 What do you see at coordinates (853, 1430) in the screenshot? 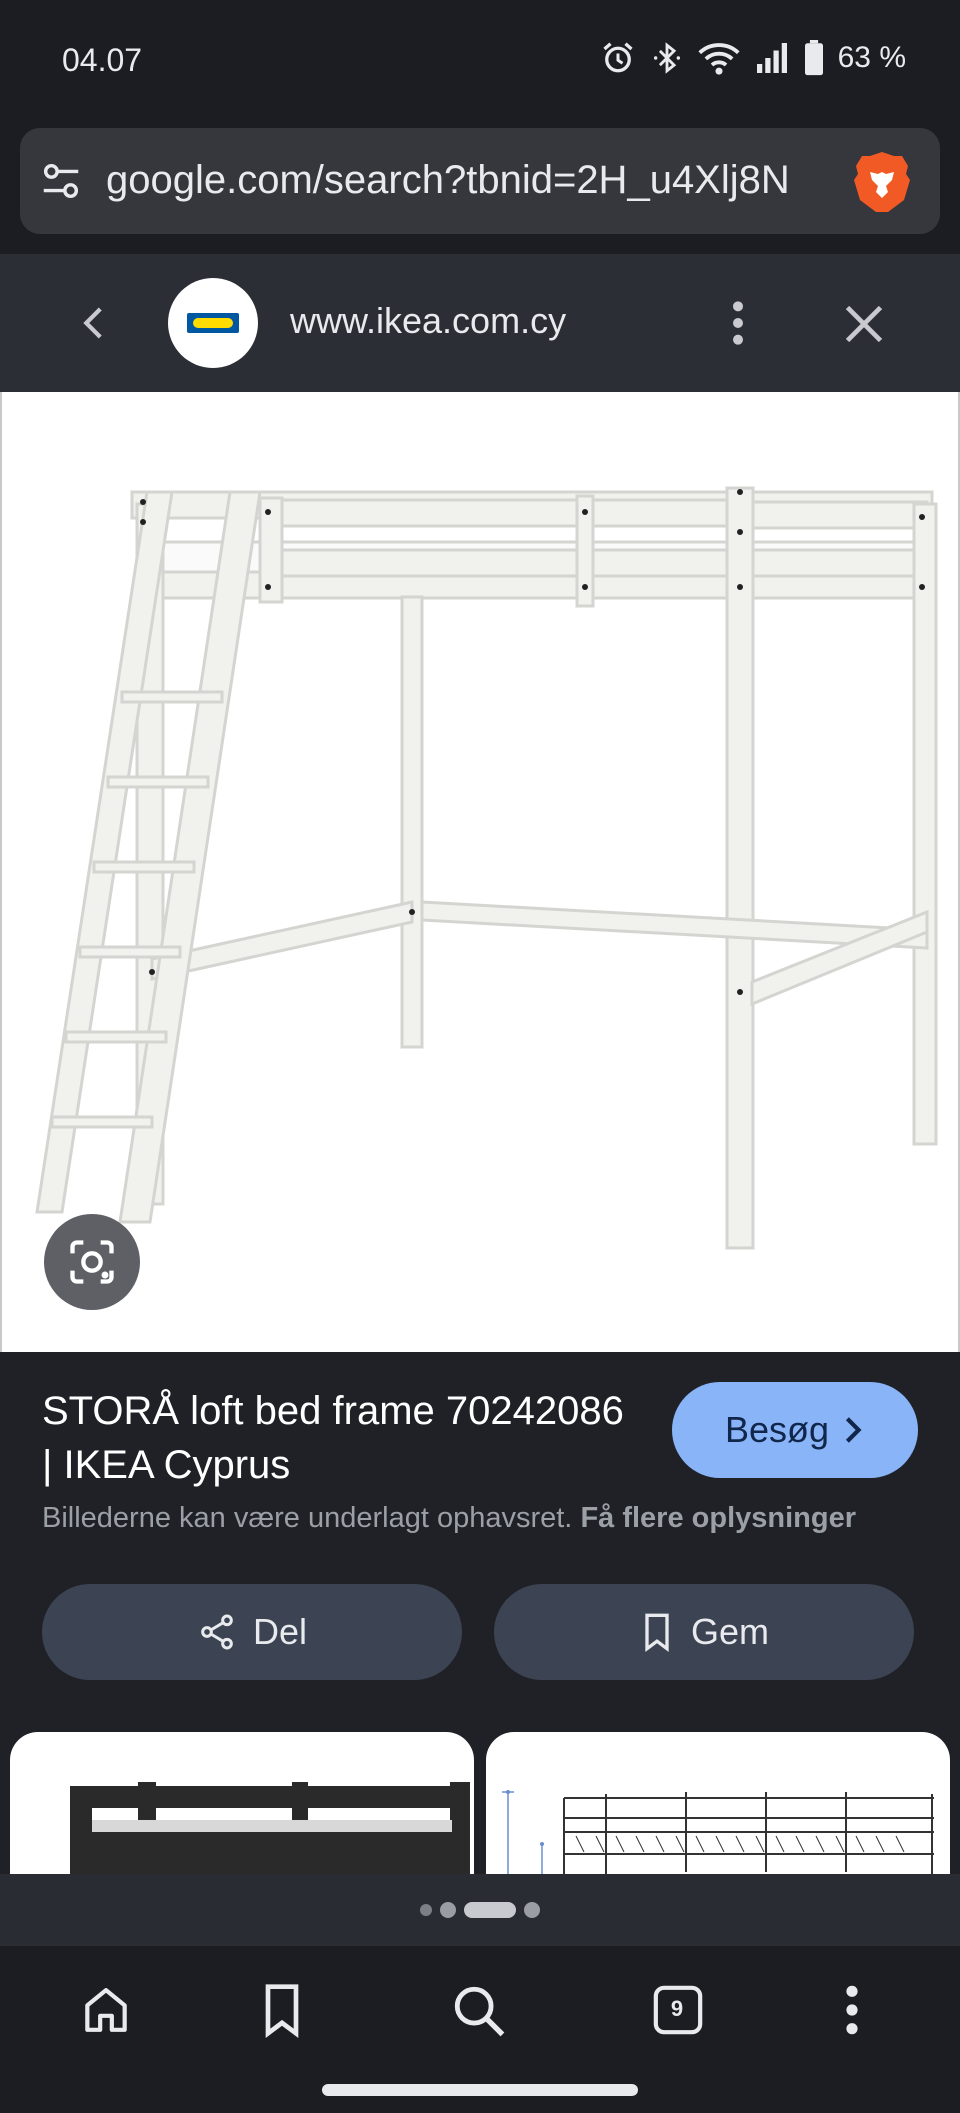
I see `chevron-right-icon` at bounding box center [853, 1430].